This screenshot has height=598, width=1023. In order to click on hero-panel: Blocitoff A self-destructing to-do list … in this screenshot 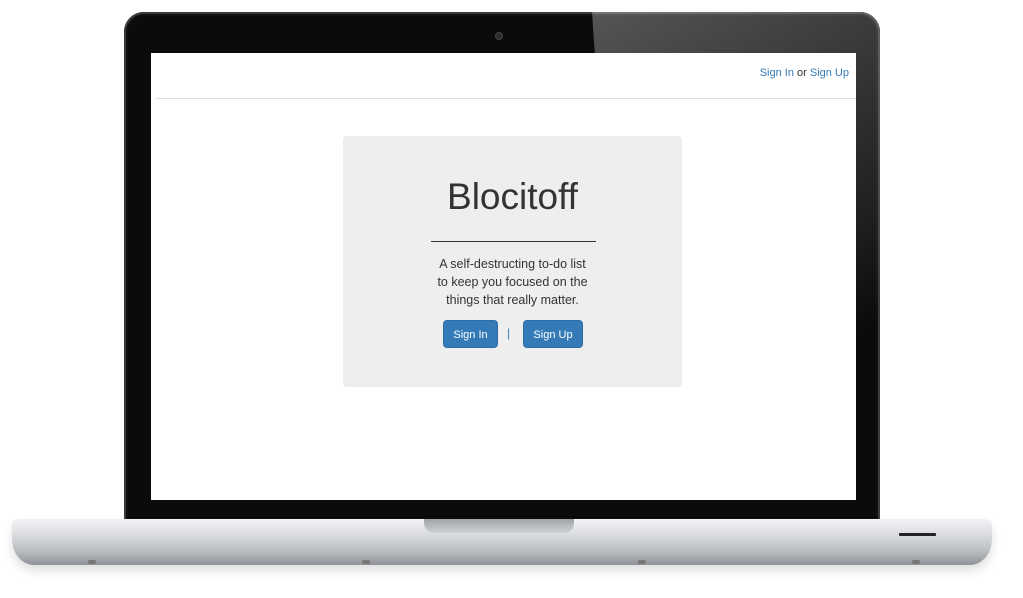, I will do `click(512, 261)`.